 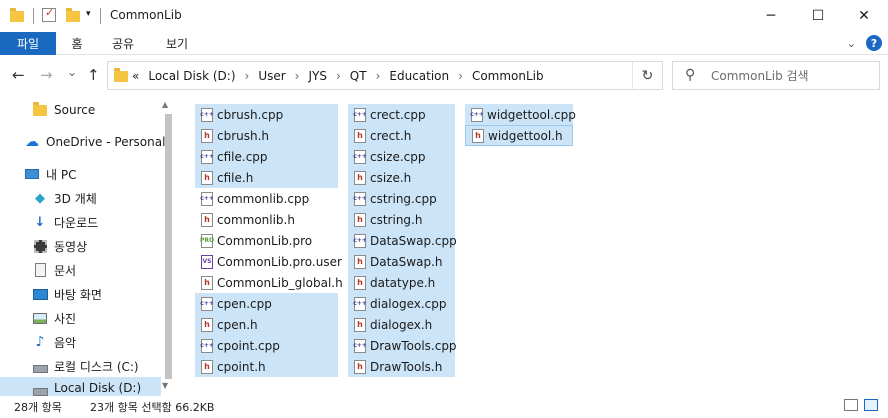 I want to click on file-name: commonlib.h, so click(x=256, y=219).